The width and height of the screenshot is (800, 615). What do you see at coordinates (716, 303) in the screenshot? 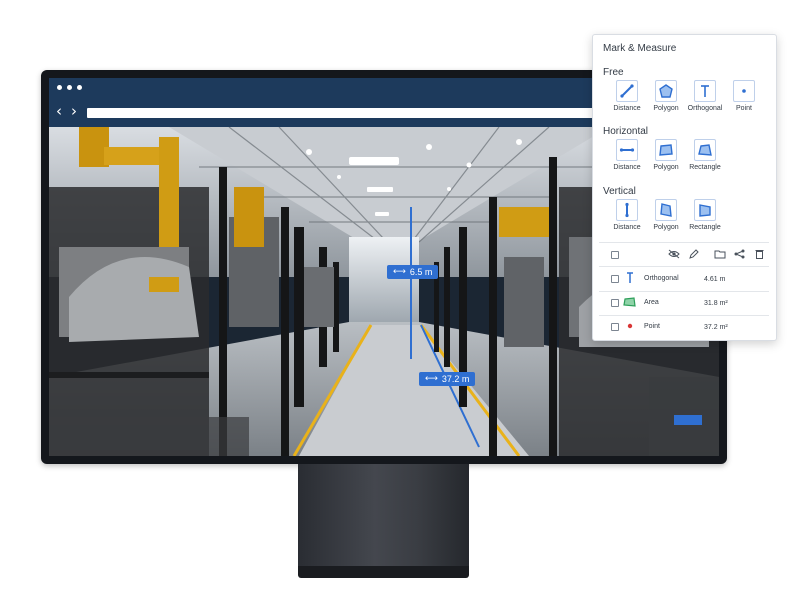
I see `measurement-value: 31.8 m²` at bounding box center [716, 303].